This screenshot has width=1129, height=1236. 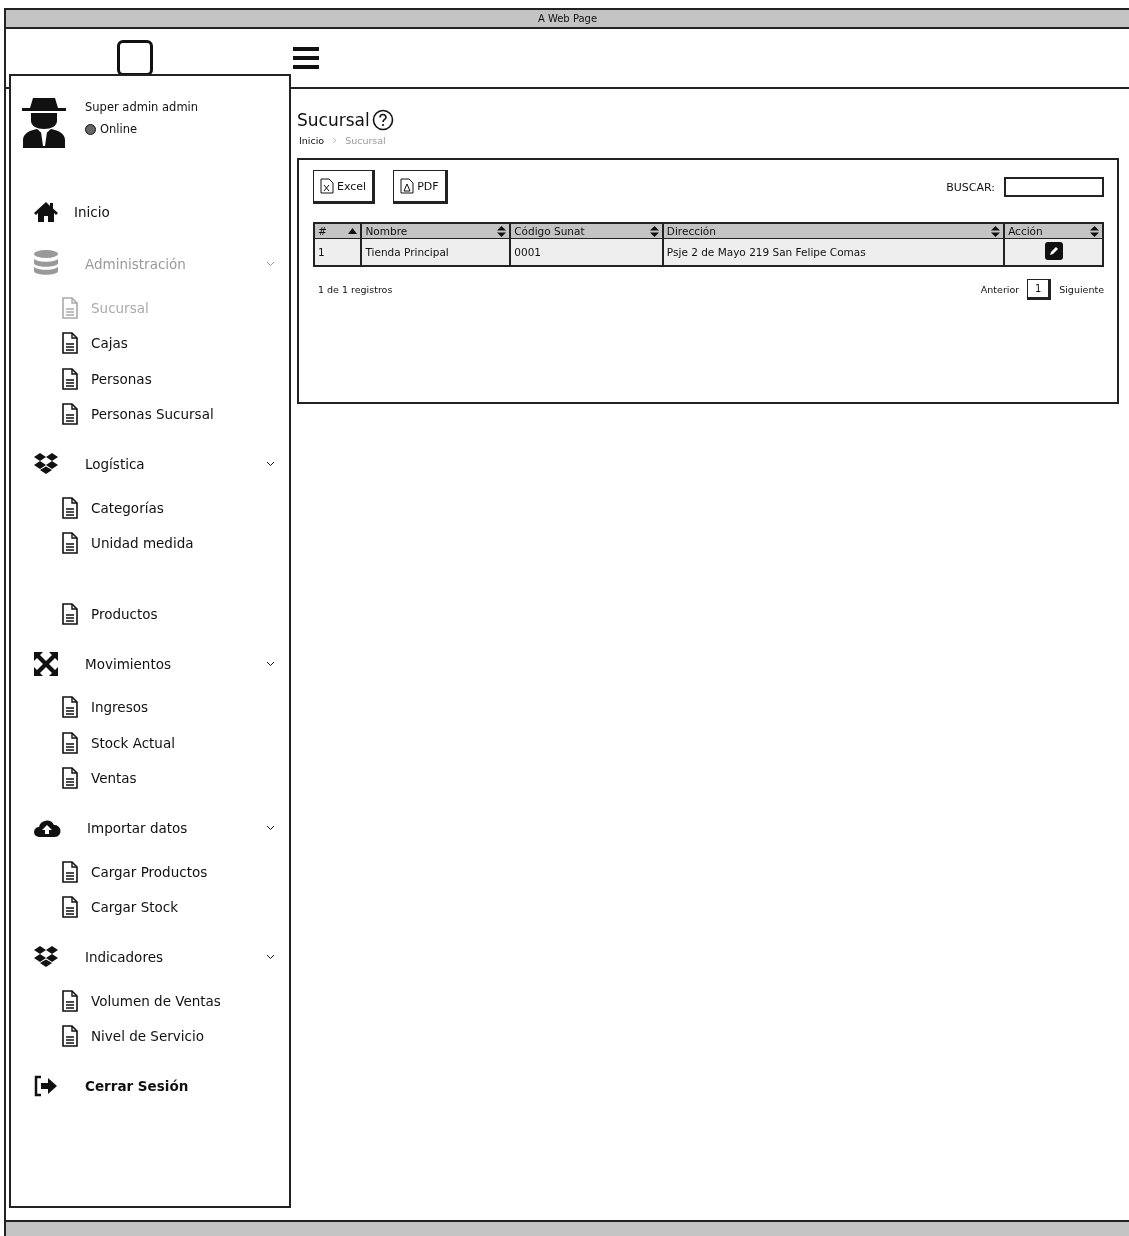 I want to click on nav-group: Indicadores, so click(x=161, y=957).